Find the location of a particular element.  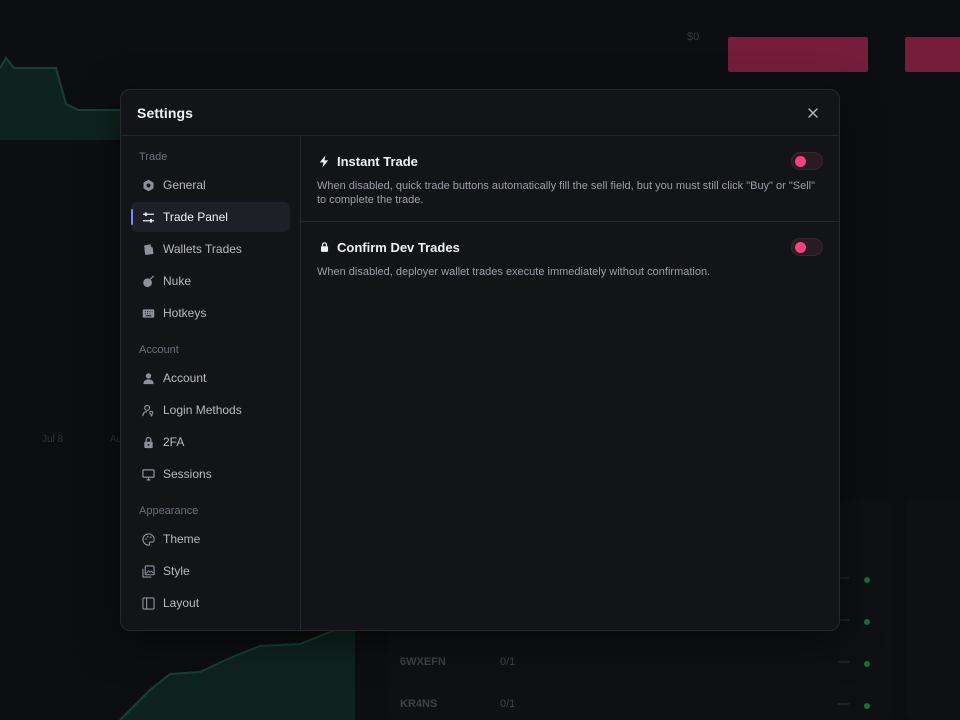

sidebar-item-label: Account is located at coordinates (185, 378).